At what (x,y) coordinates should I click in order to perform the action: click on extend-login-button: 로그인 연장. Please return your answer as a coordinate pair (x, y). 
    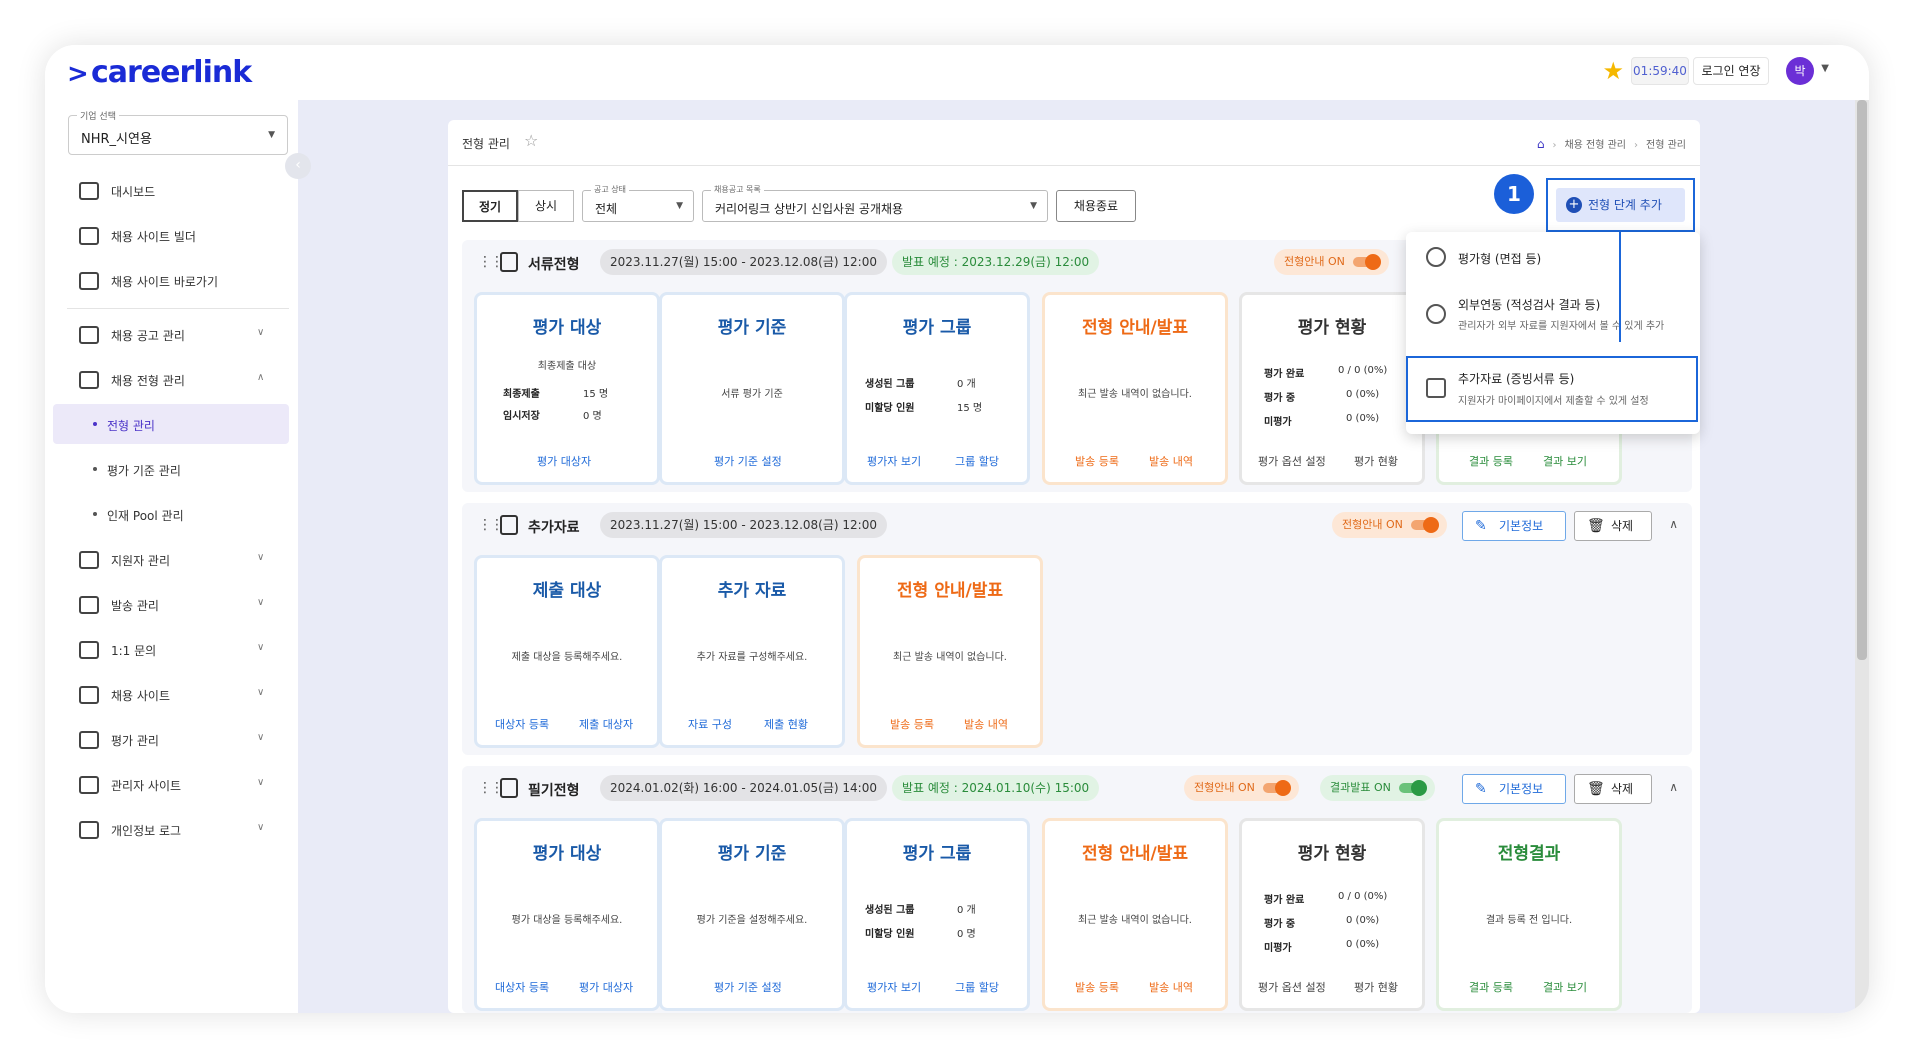
    Looking at the image, I should click on (1731, 71).